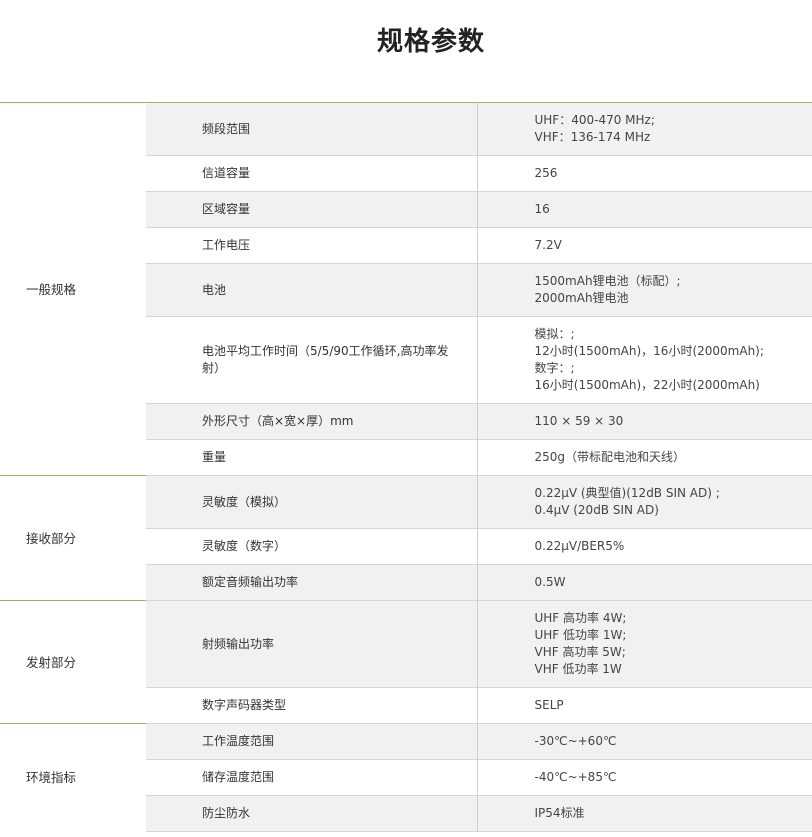  Describe the element at coordinates (312, 582) in the screenshot. I see `spec-label: 额定音频输出功率` at that location.